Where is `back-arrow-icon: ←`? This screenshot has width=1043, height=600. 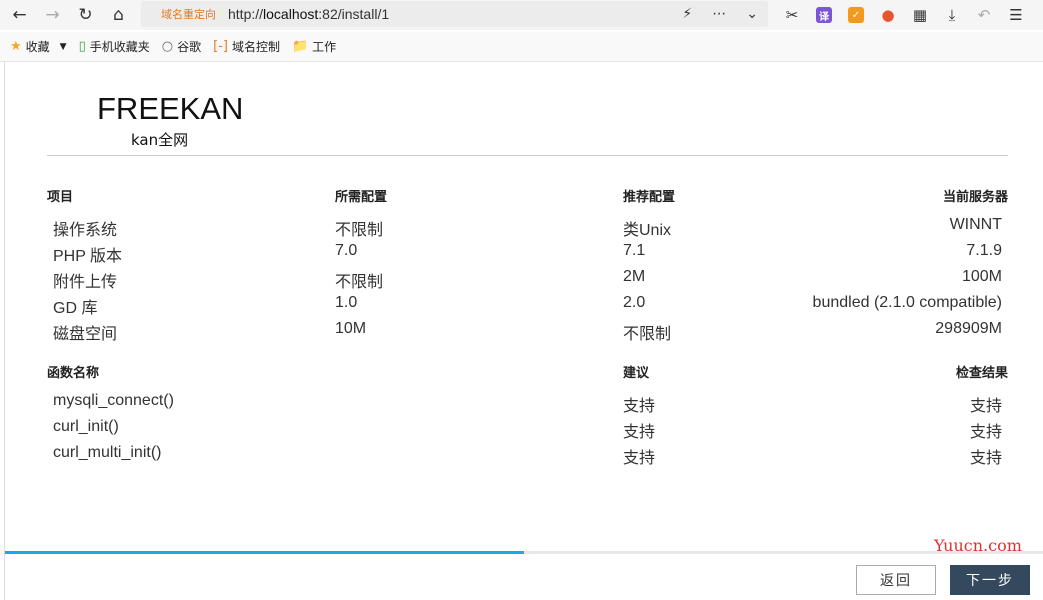
back-arrow-icon: ← is located at coordinates (19, 15).